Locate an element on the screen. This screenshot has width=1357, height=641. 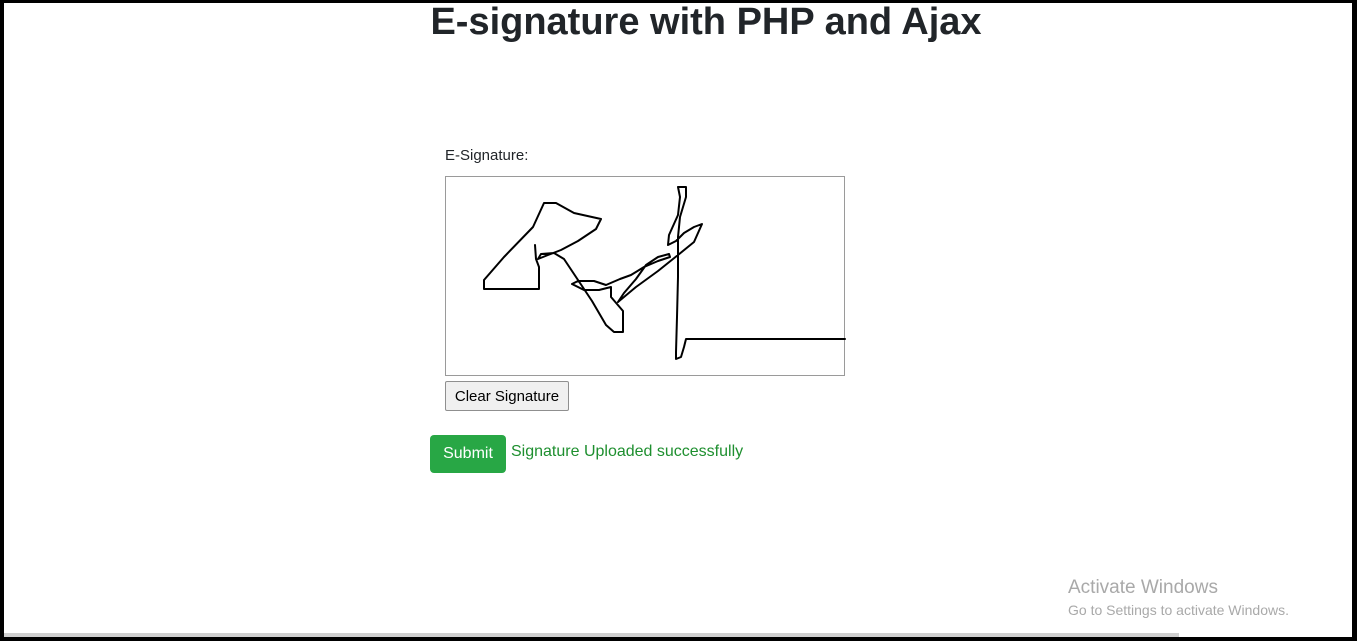
watermark-subtitle: Go to Settings to activate Windows. is located at coordinates (1178, 610).